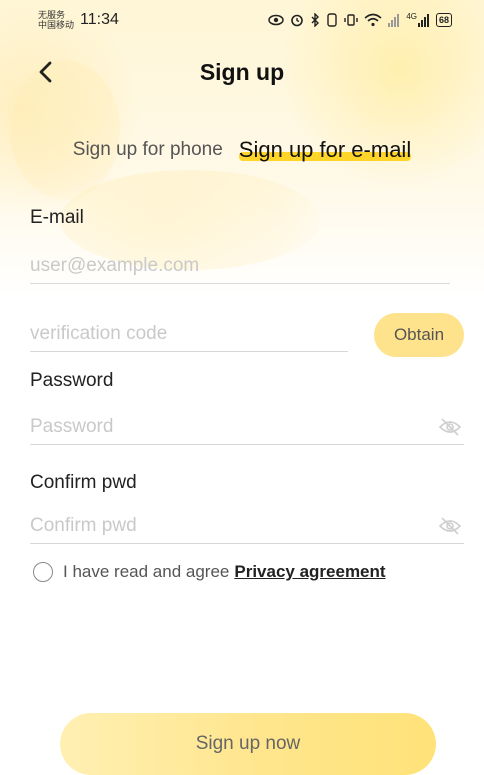 The height and width of the screenshot is (775, 484). What do you see at coordinates (83, 482) in the screenshot?
I see `confirm-password-label: Confirm pwd` at bounding box center [83, 482].